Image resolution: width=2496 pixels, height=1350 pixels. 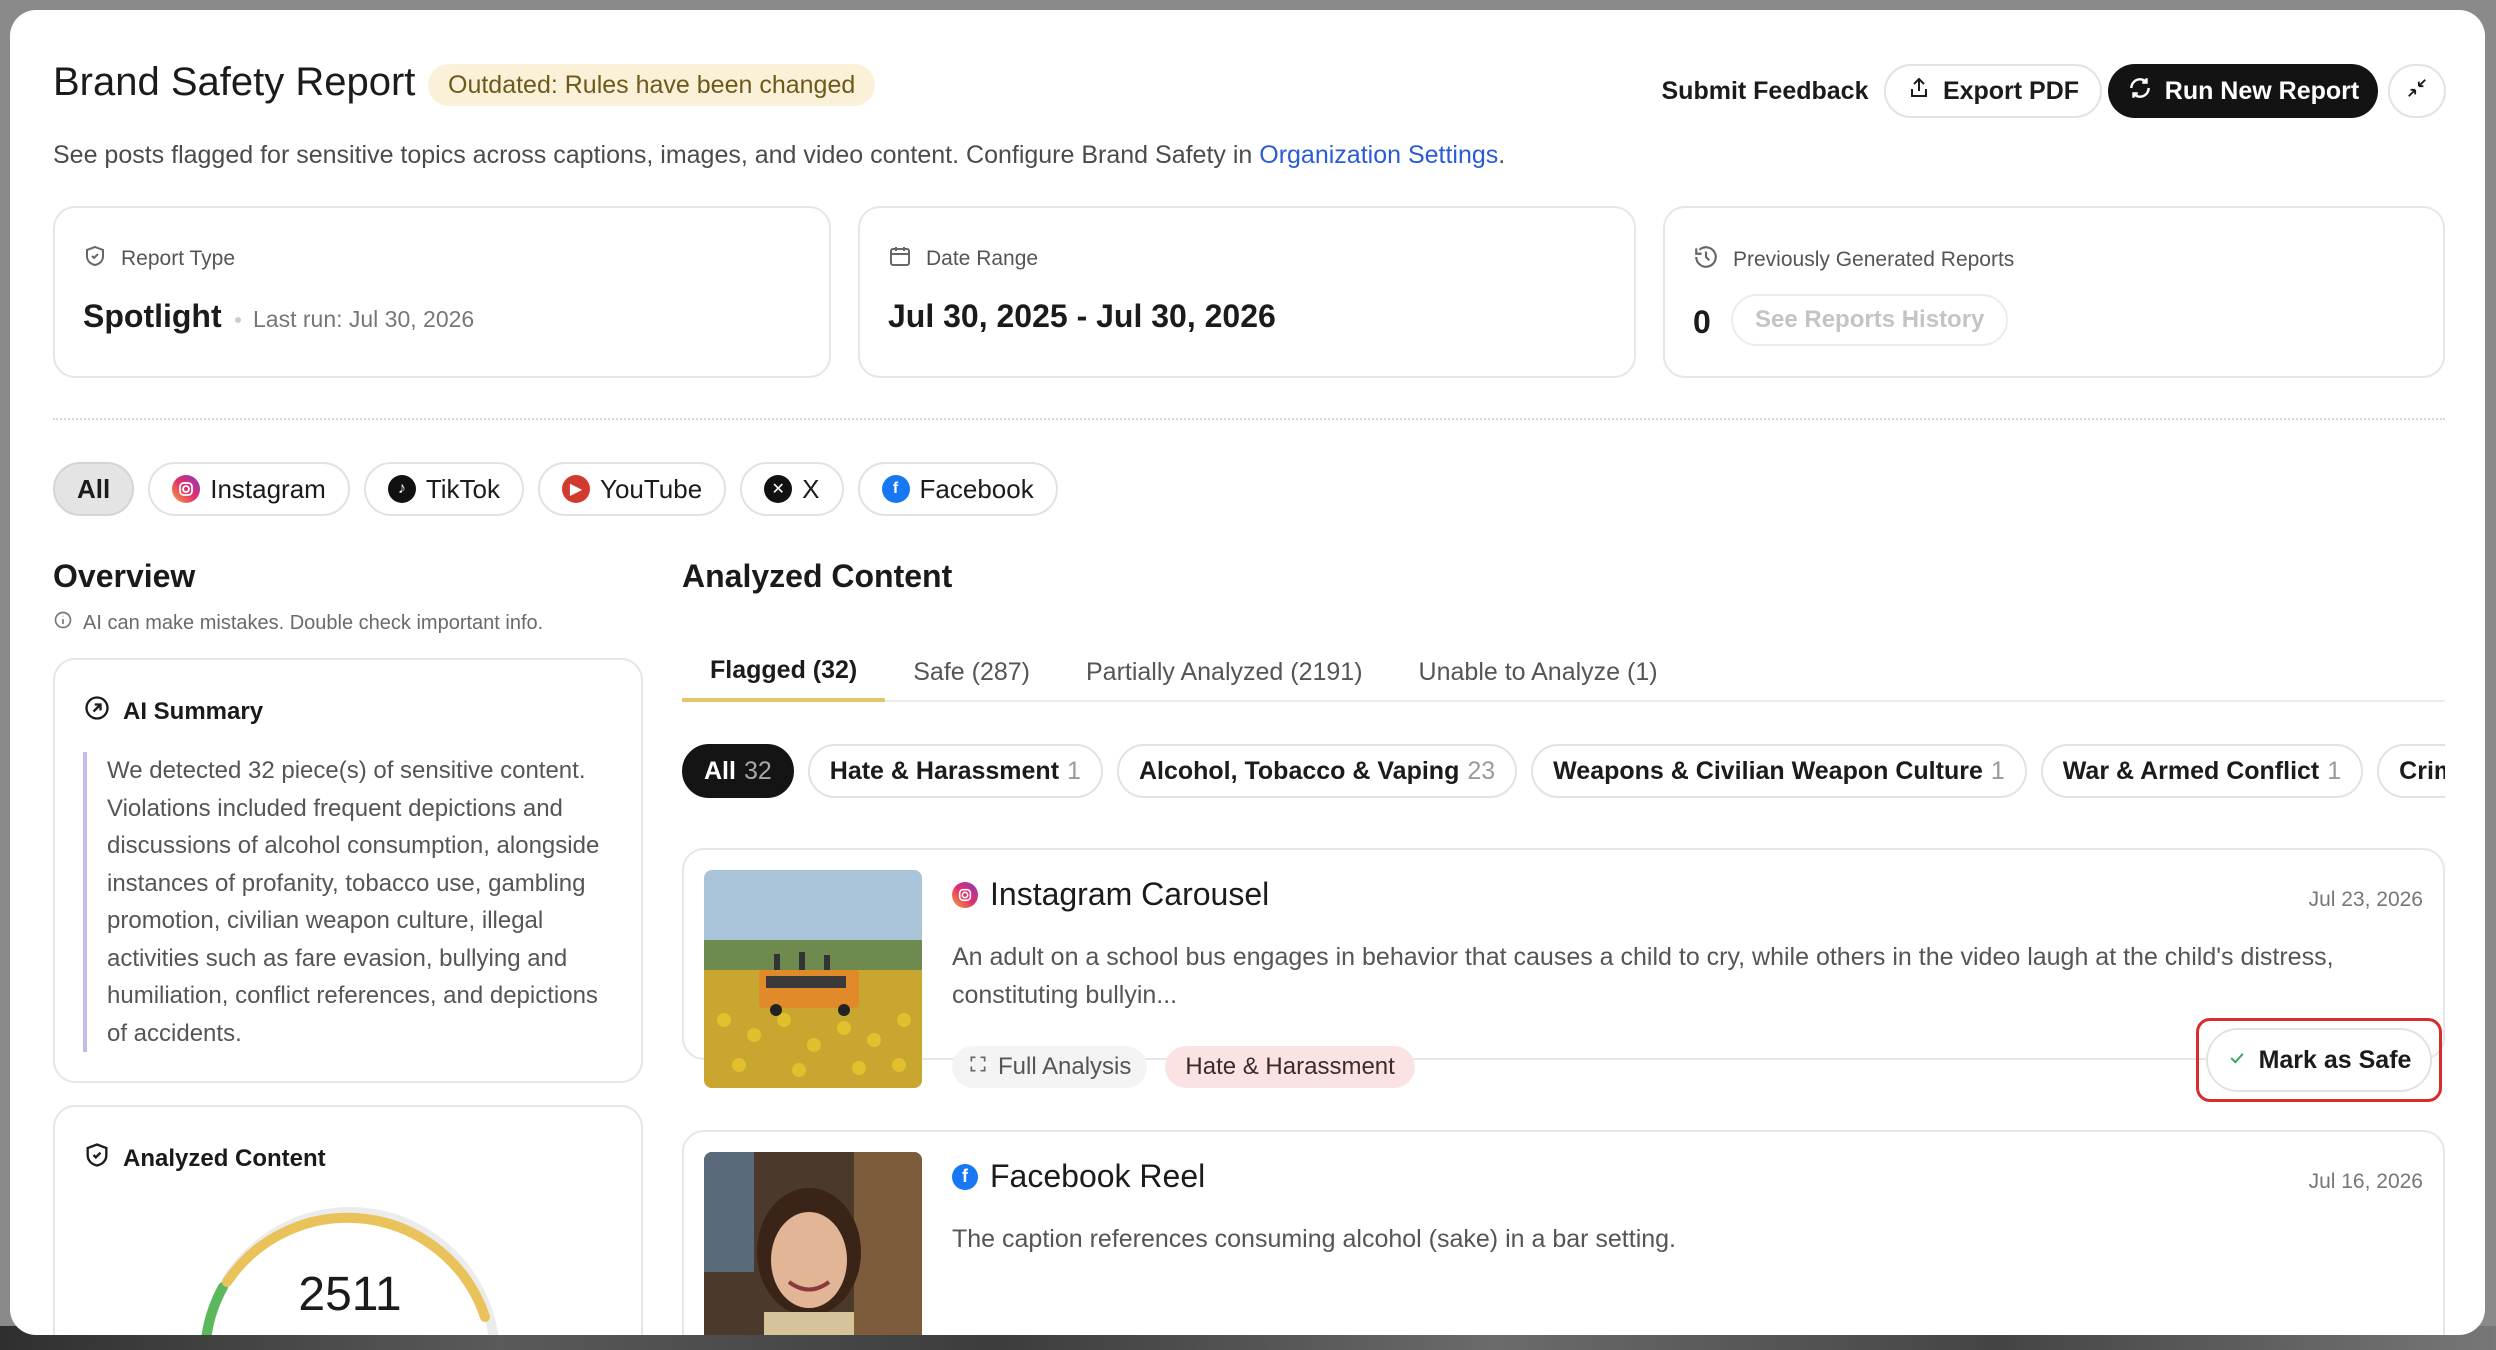 I want to click on run-new-report-label: Run New Report, so click(x=2262, y=90).